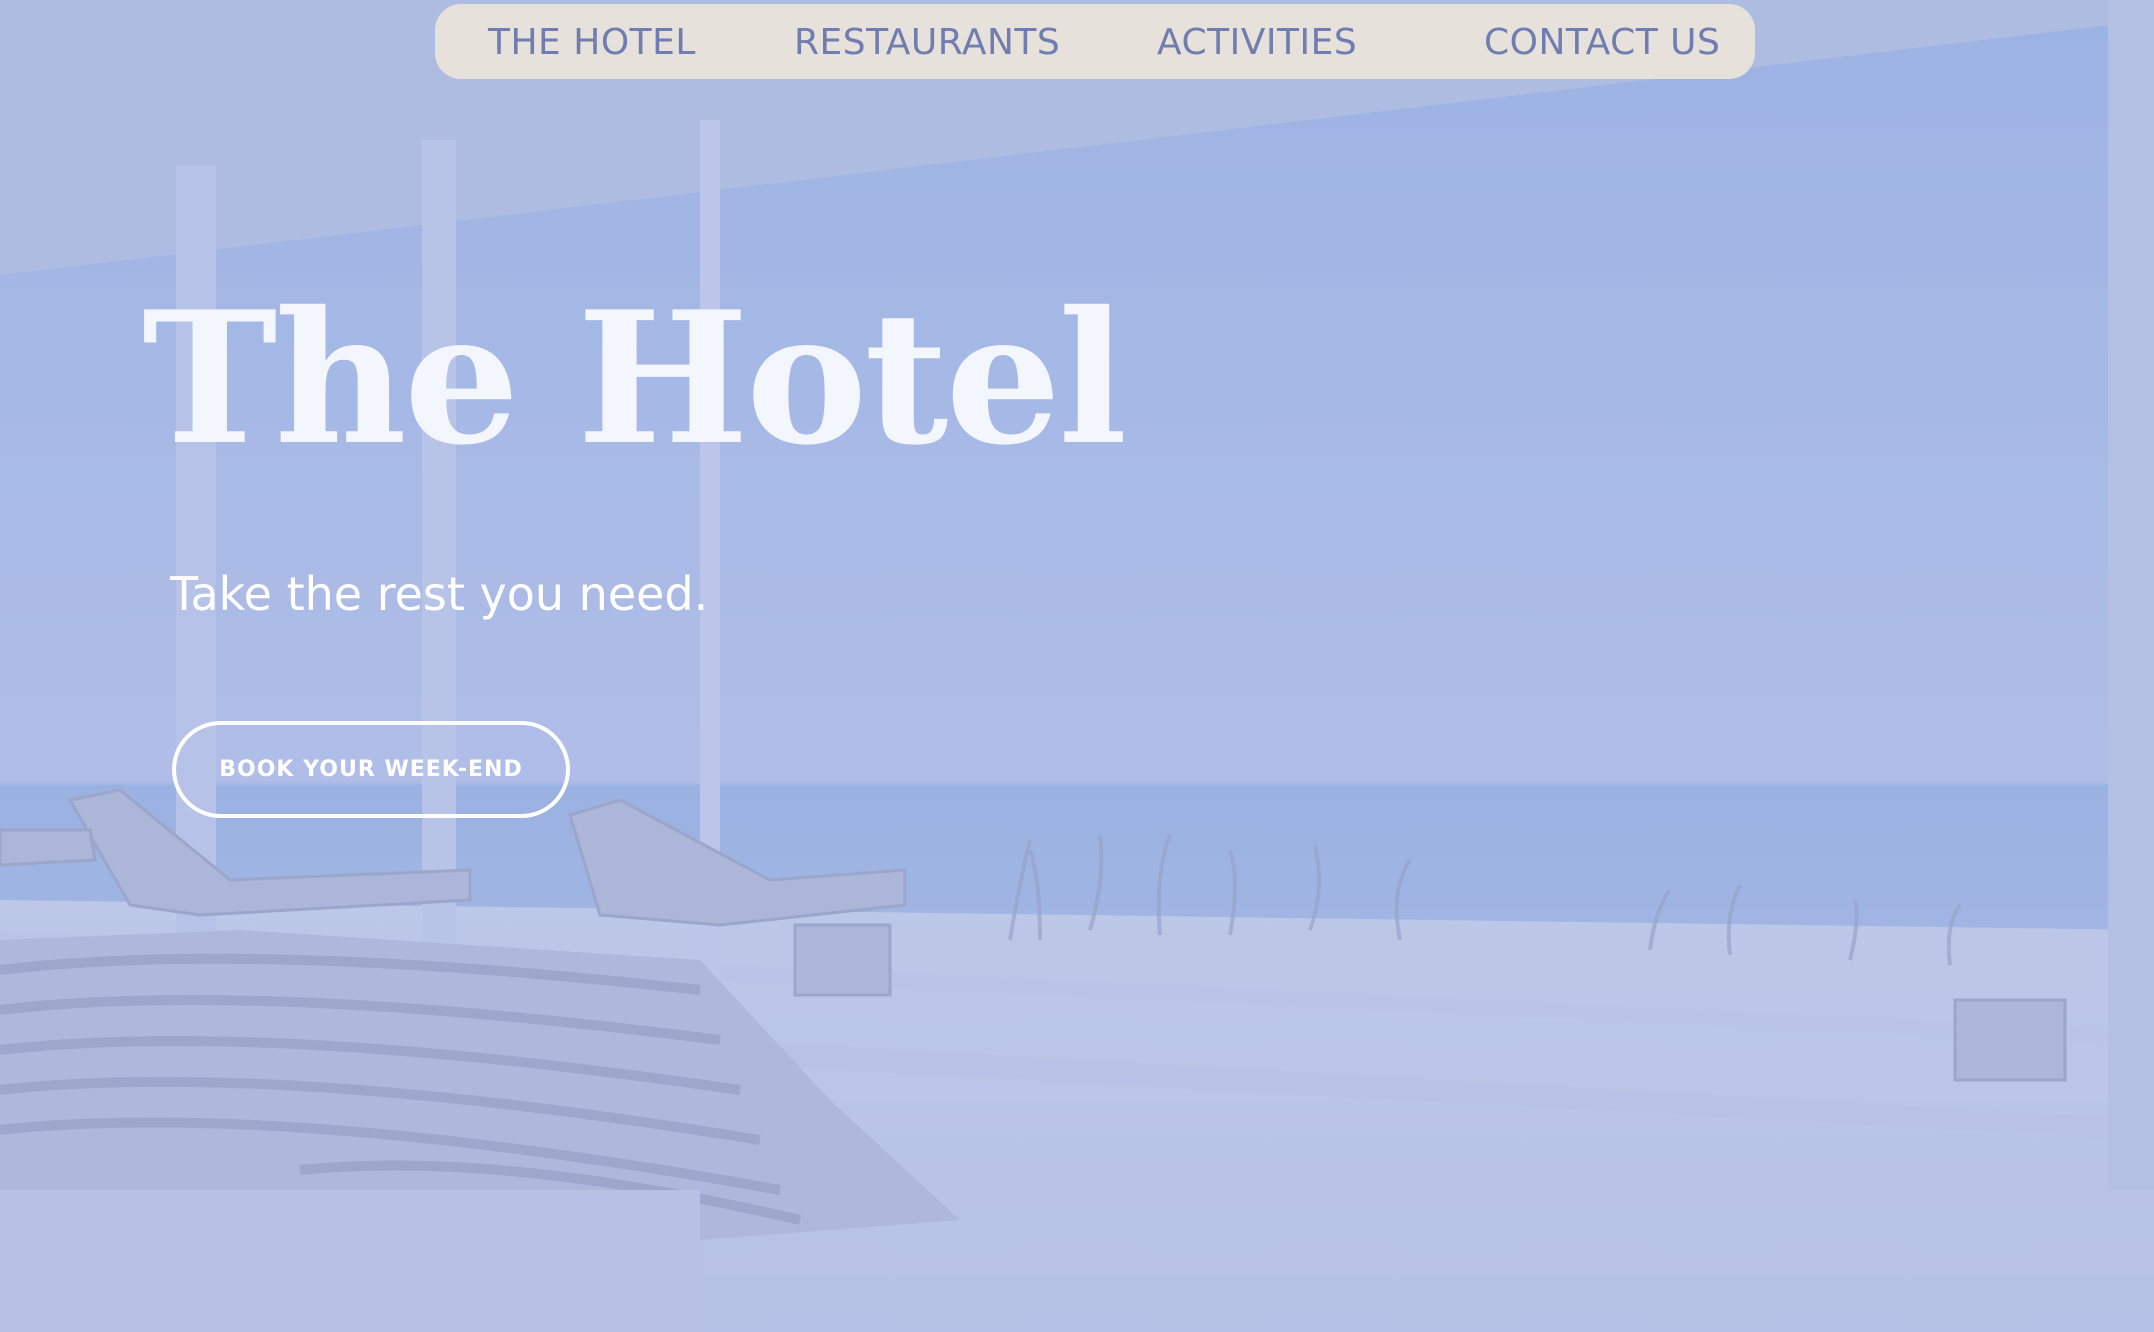 The width and height of the screenshot is (2154, 1332). I want to click on hero-title: The Hotel, so click(634, 378).